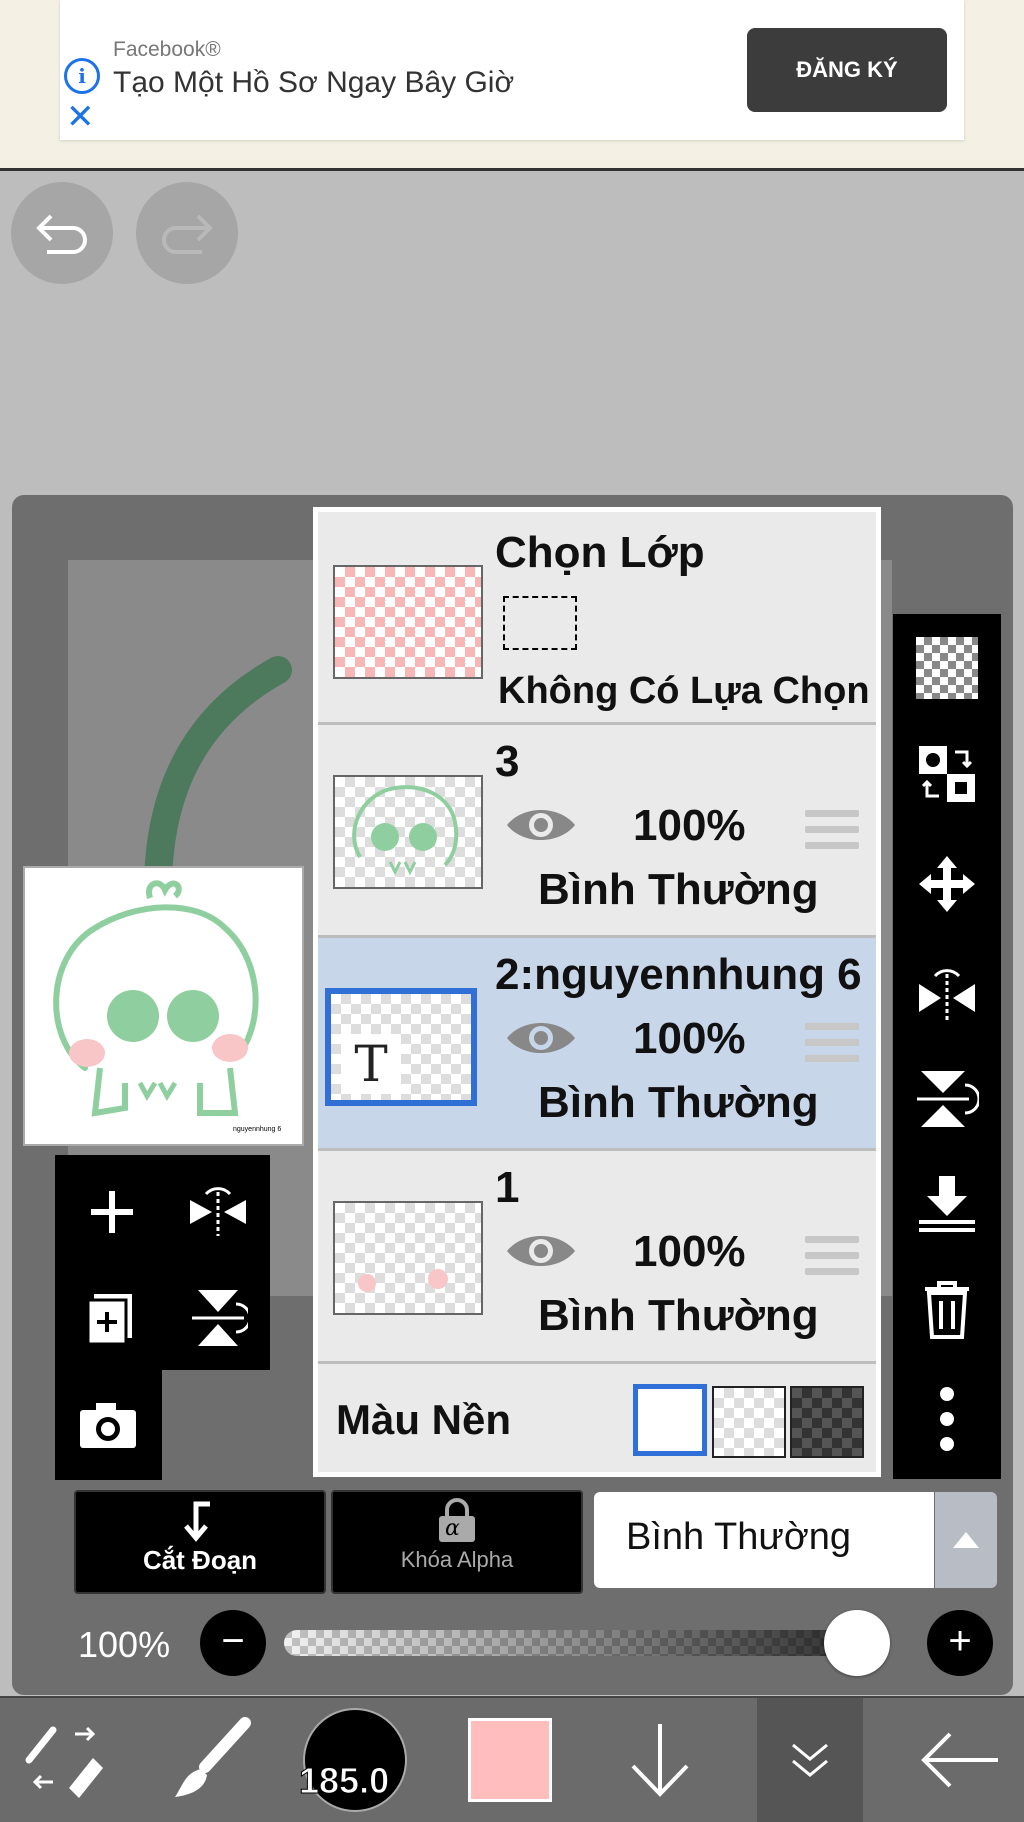  I want to click on layer-opacity-2: 100%, so click(689, 1039).